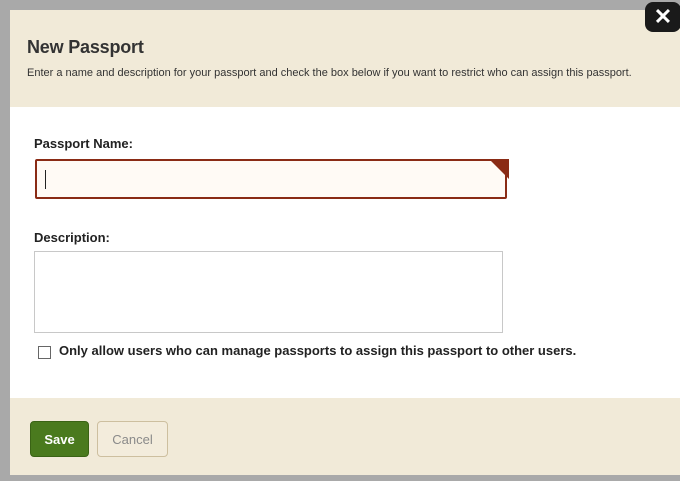 The height and width of the screenshot is (481, 680). Describe the element at coordinates (59, 439) in the screenshot. I see `save-button: Save` at that location.